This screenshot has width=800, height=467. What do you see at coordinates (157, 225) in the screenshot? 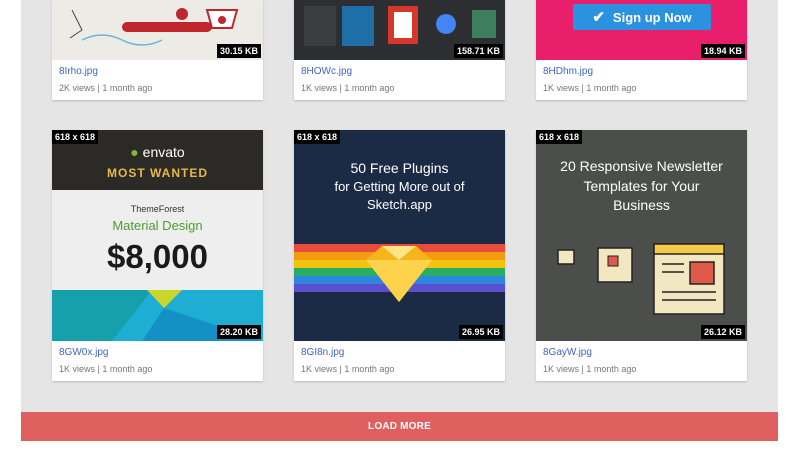
I see `category-name: Material Design` at bounding box center [157, 225].